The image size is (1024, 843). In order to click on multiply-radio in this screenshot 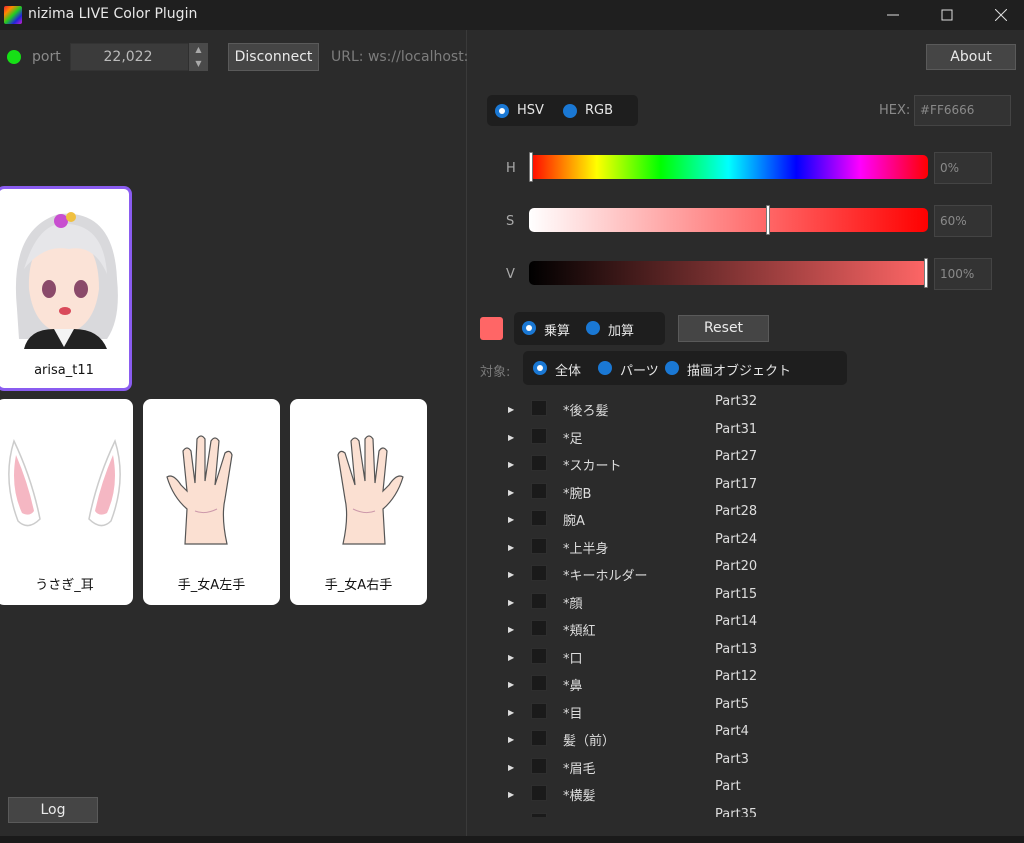, I will do `click(529, 328)`.